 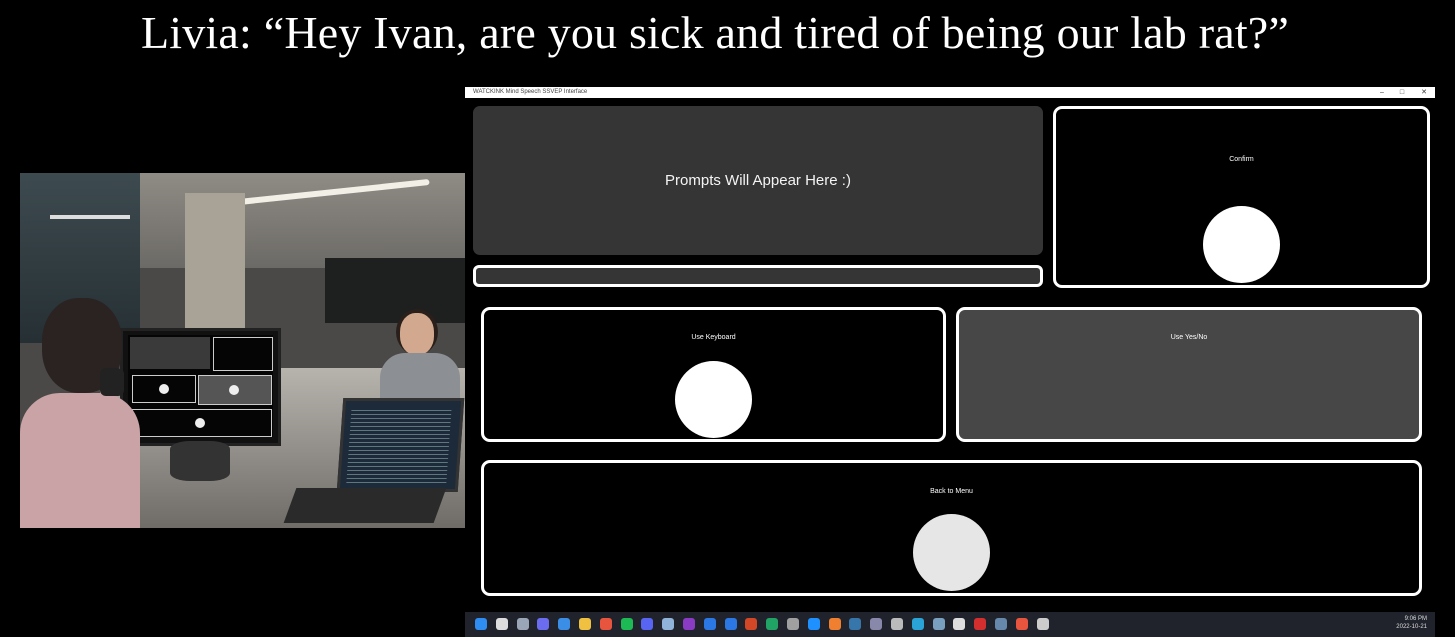 What do you see at coordinates (1411, 627) in the screenshot?
I see `clock-date: 2022-10-21` at bounding box center [1411, 627].